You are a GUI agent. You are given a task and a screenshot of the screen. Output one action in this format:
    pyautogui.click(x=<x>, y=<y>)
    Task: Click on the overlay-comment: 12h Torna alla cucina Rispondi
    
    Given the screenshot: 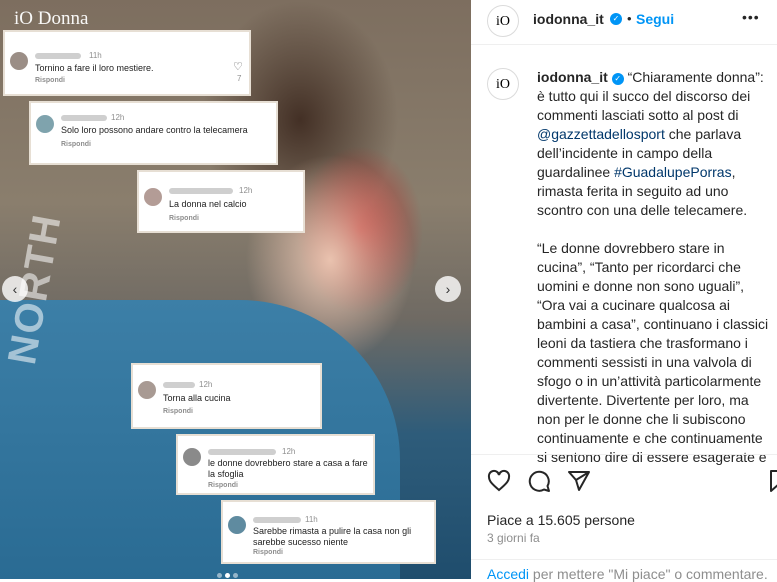 What is the action you would take?
    pyautogui.click(x=226, y=396)
    